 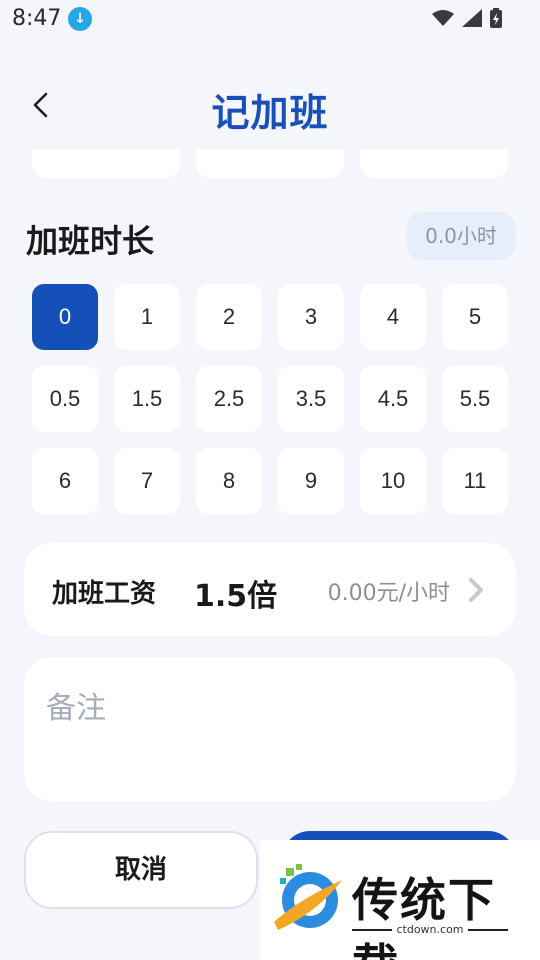 What do you see at coordinates (90, 241) in the screenshot?
I see `duration-title: 加班时长` at bounding box center [90, 241].